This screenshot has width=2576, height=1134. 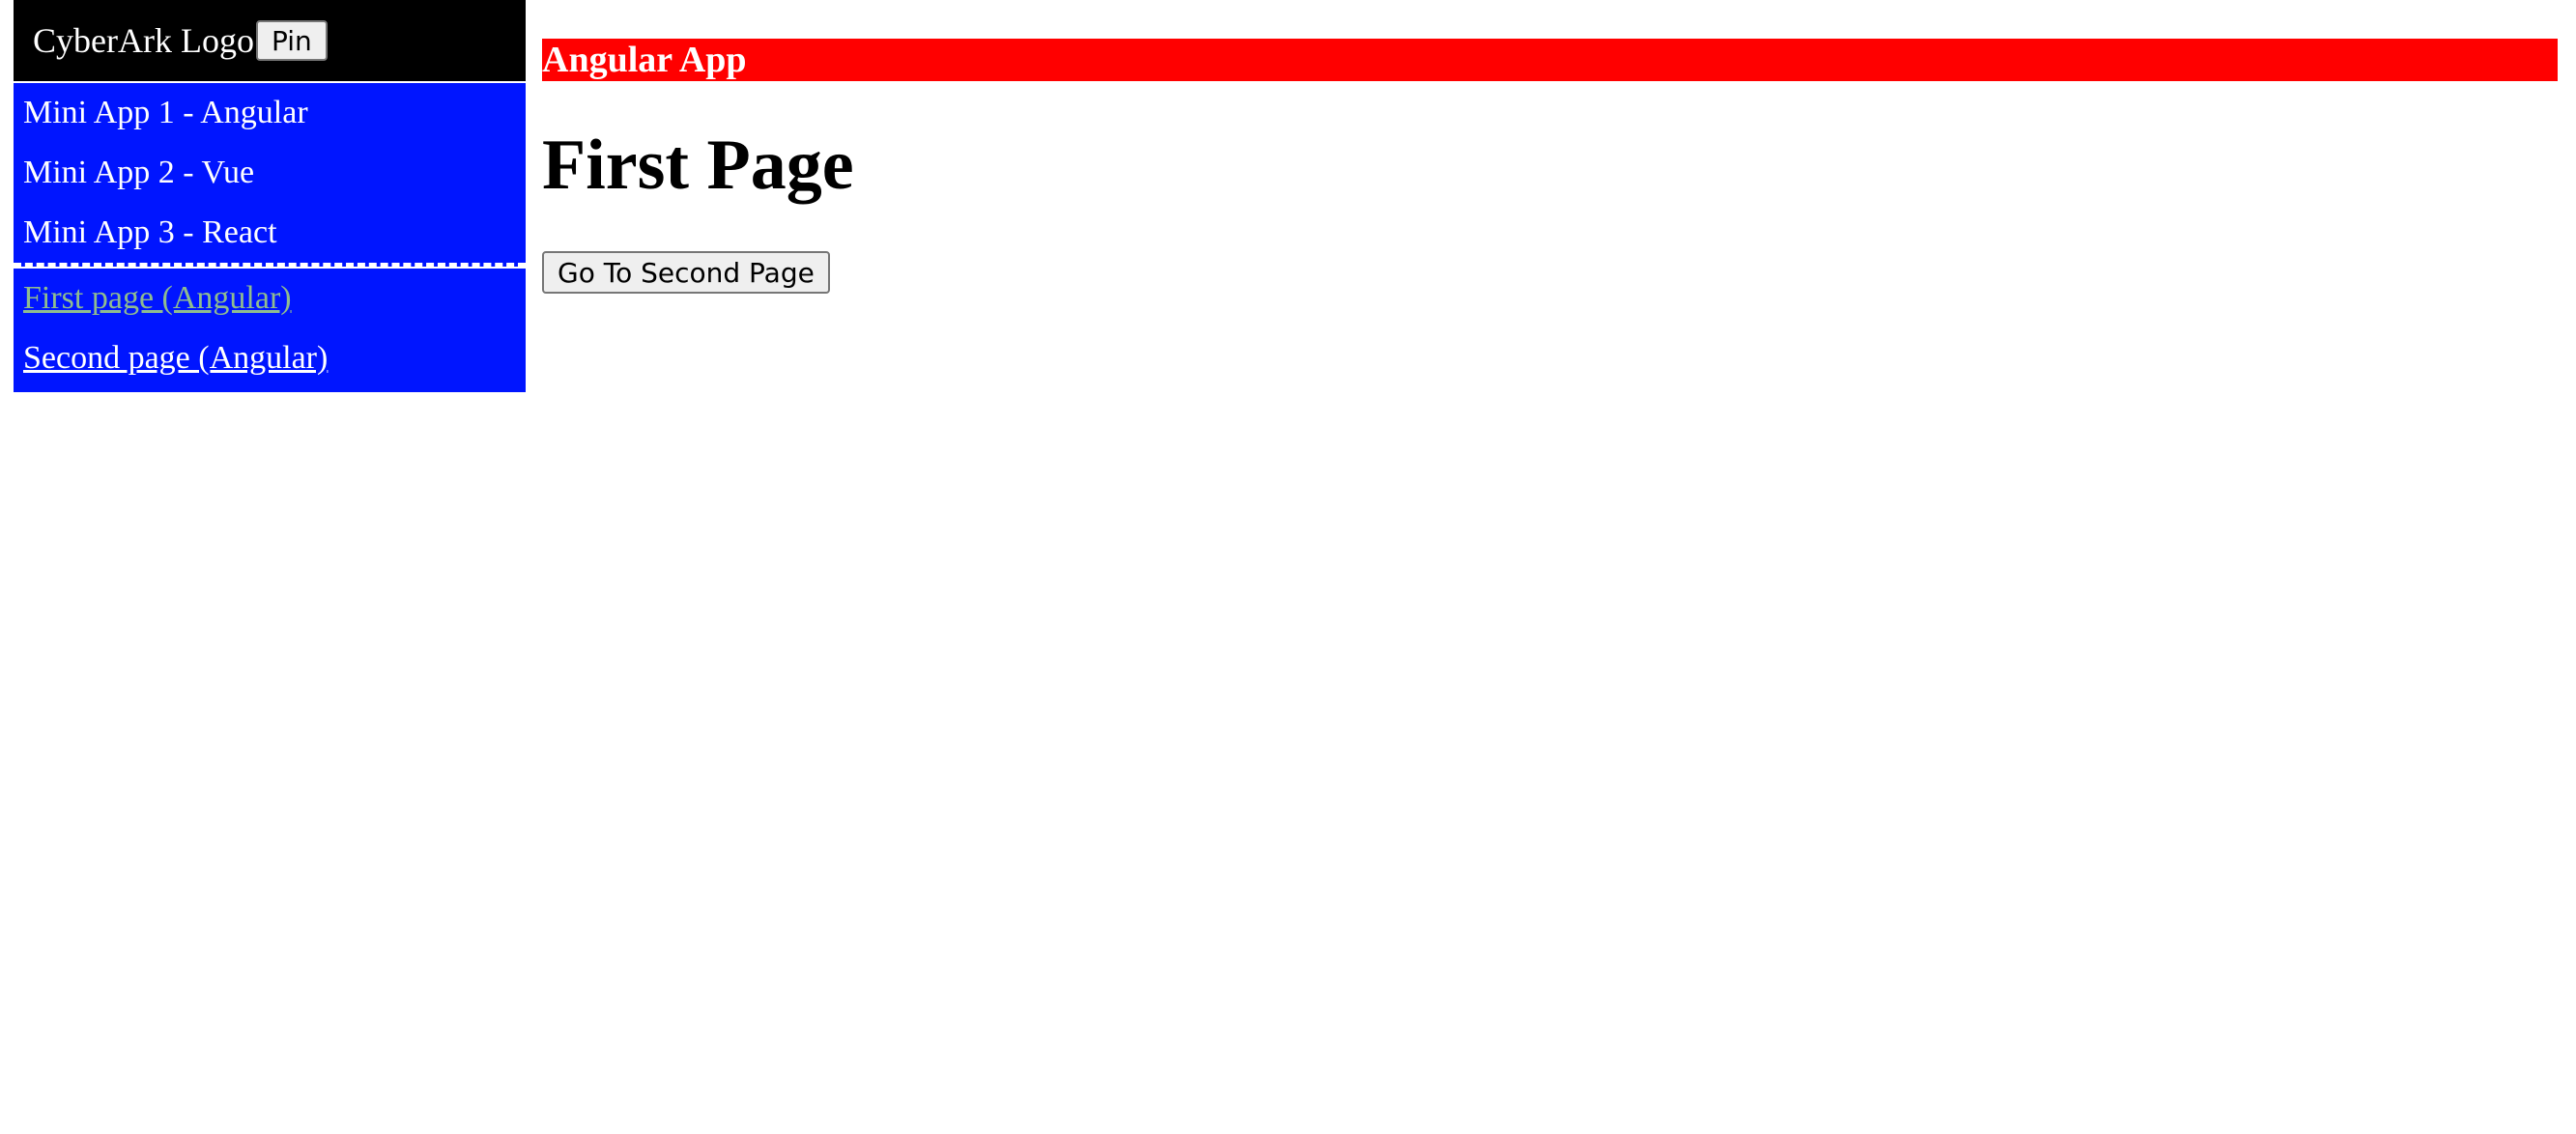 I want to click on page-title: First Page, so click(x=698, y=165).